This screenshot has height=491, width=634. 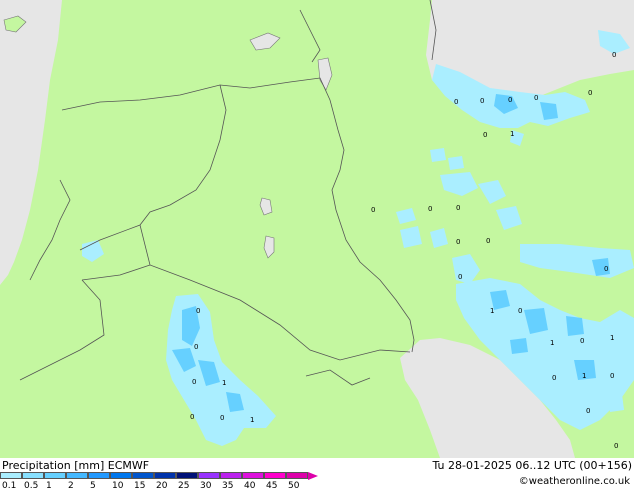 I want to click on map-title: Precipitation [mm] ECMWF, so click(x=76, y=465).